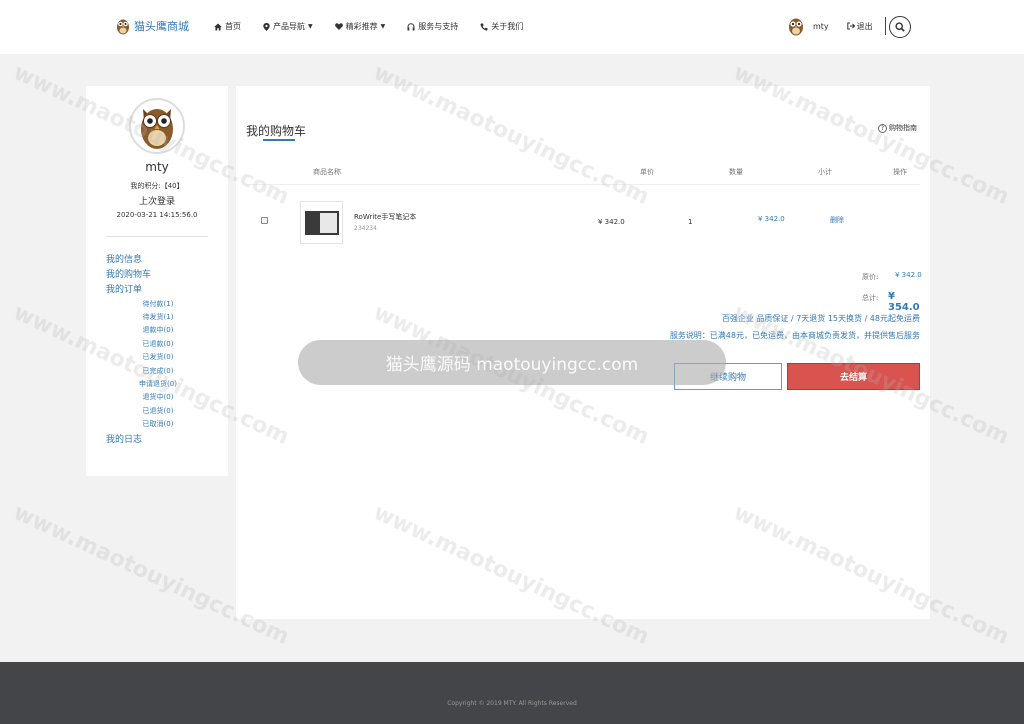 This screenshot has height=724, width=1024. I want to click on total-label: 总计:, so click(870, 298).